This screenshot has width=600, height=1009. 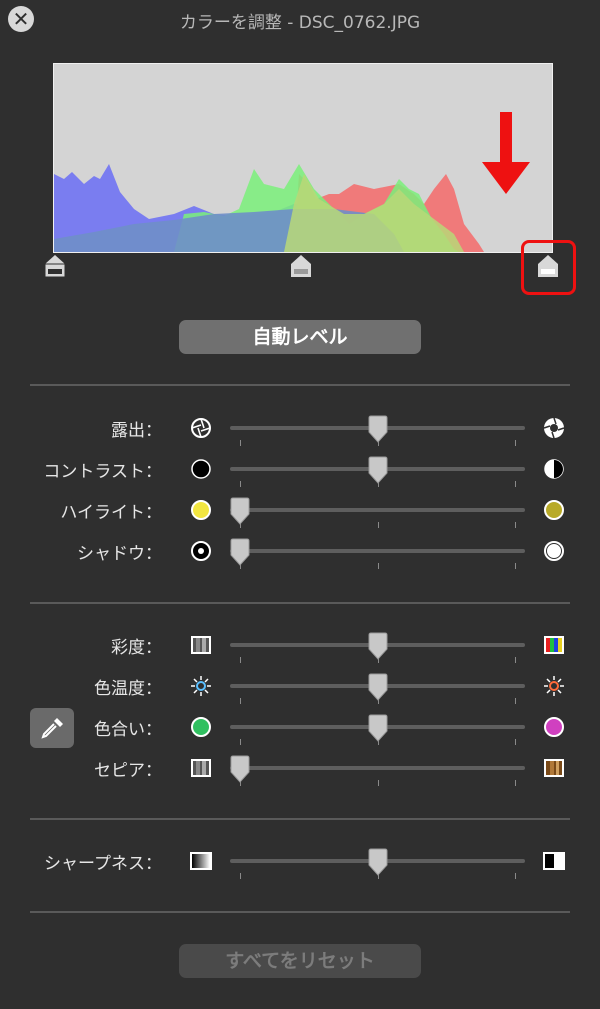 What do you see at coordinates (136, 648) in the screenshot?
I see `slider-label: 彩度：` at bounding box center [136, 648].